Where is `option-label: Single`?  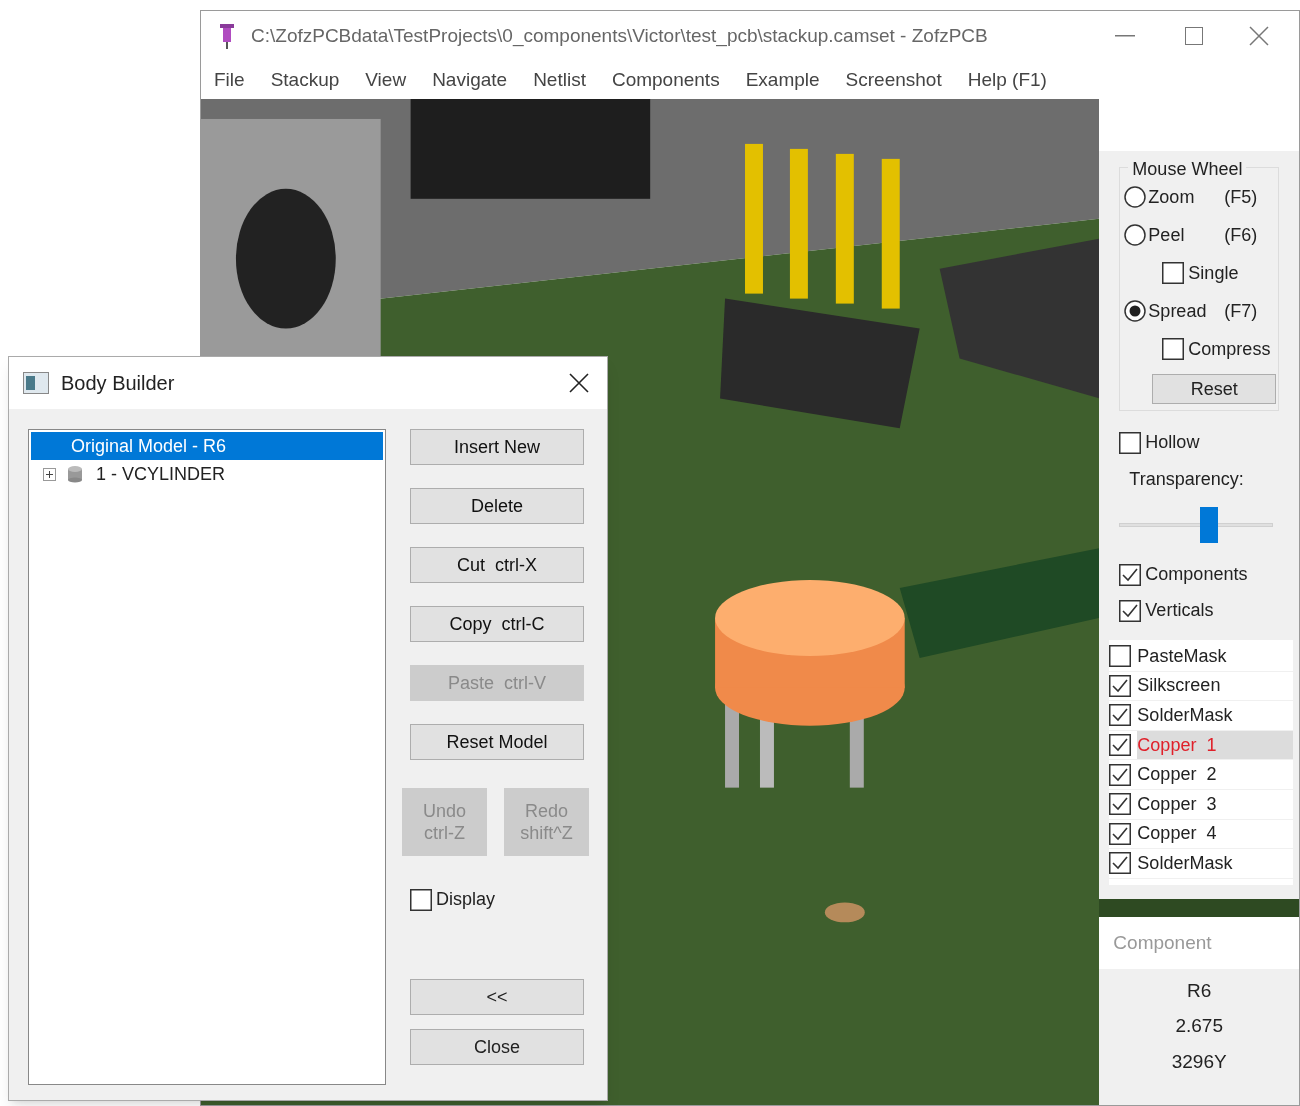
option-label: Single is located at coordinates (1213, 273).